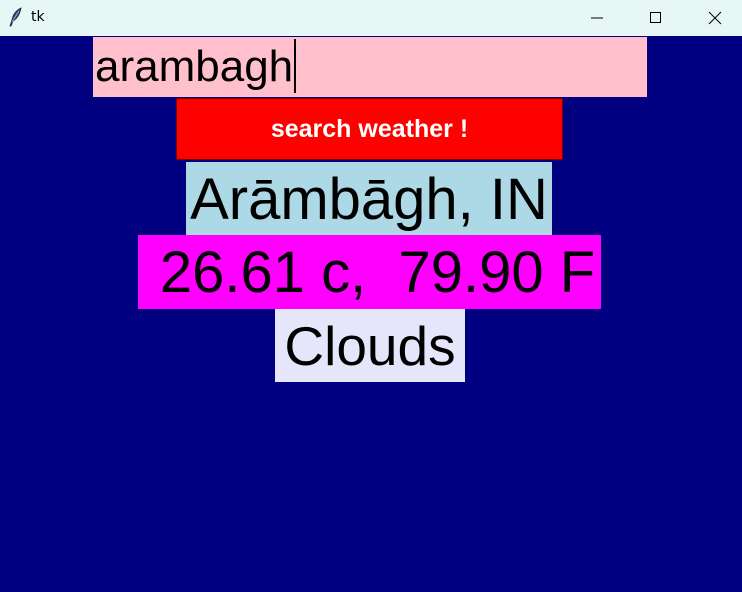  I want to click on close-icon, so click(715, 18).